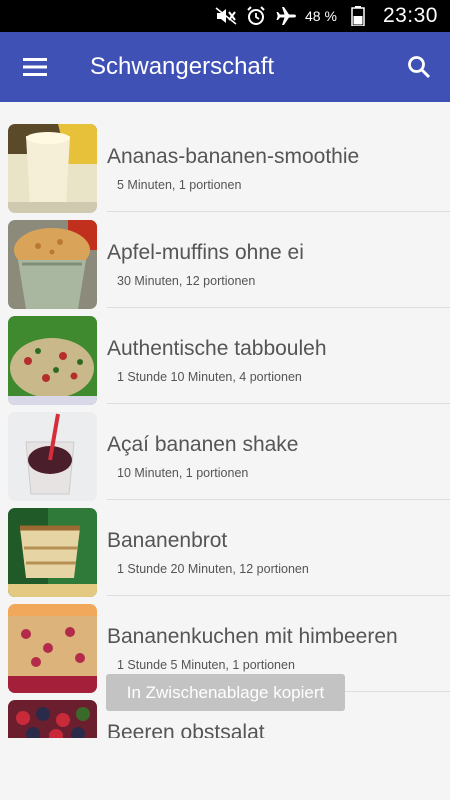 The height and width of the screenshot is (800, 450). I want to click on recipe-name: Ananas-bananen-smoothie, so click(233, 156).